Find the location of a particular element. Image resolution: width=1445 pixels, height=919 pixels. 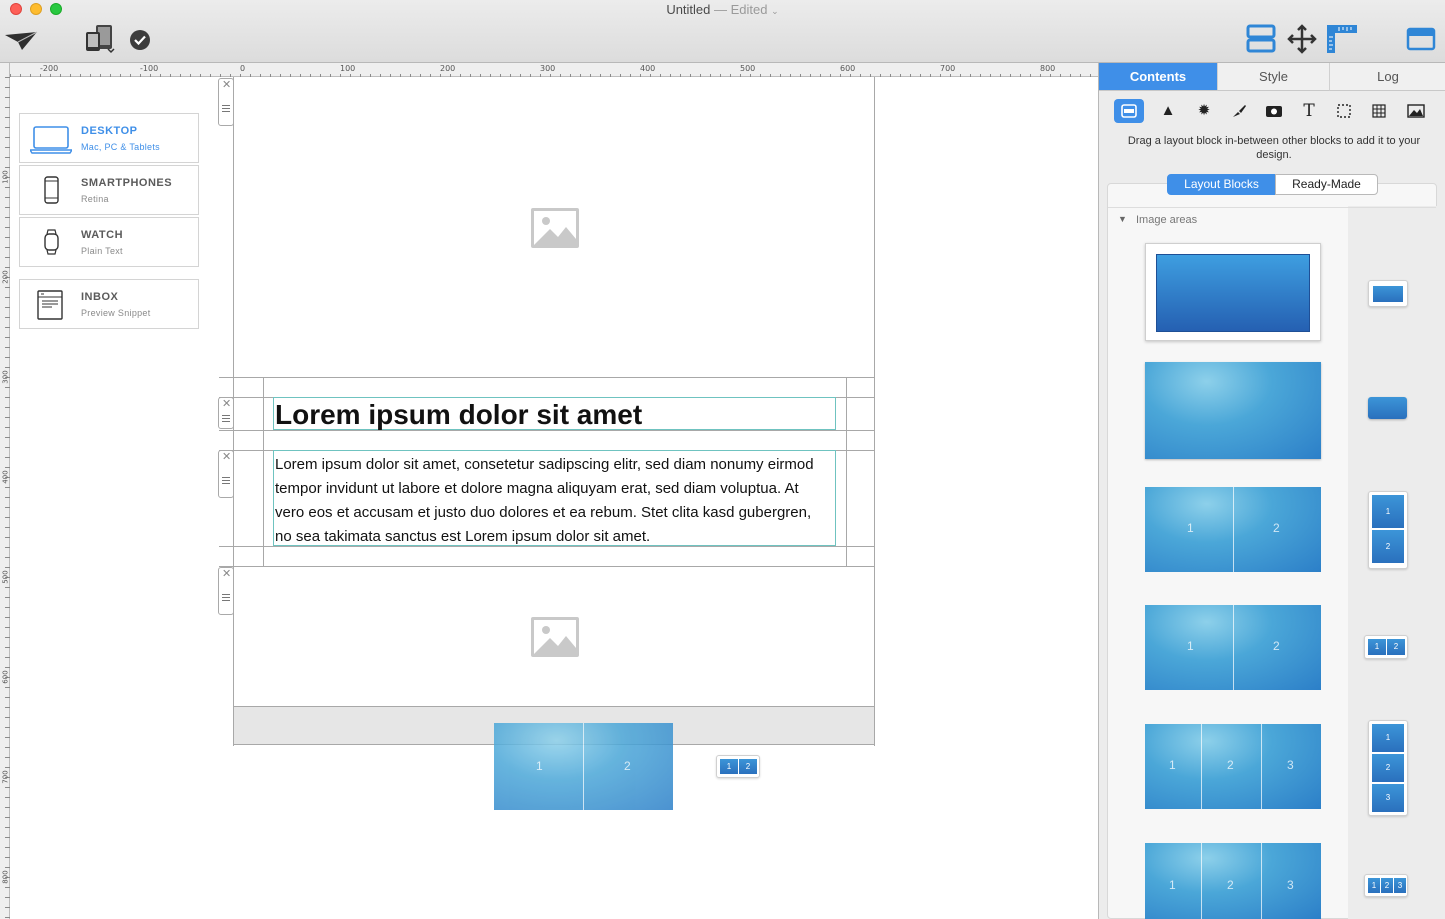

sidebar-icon is located at coordinates (1421, 39).